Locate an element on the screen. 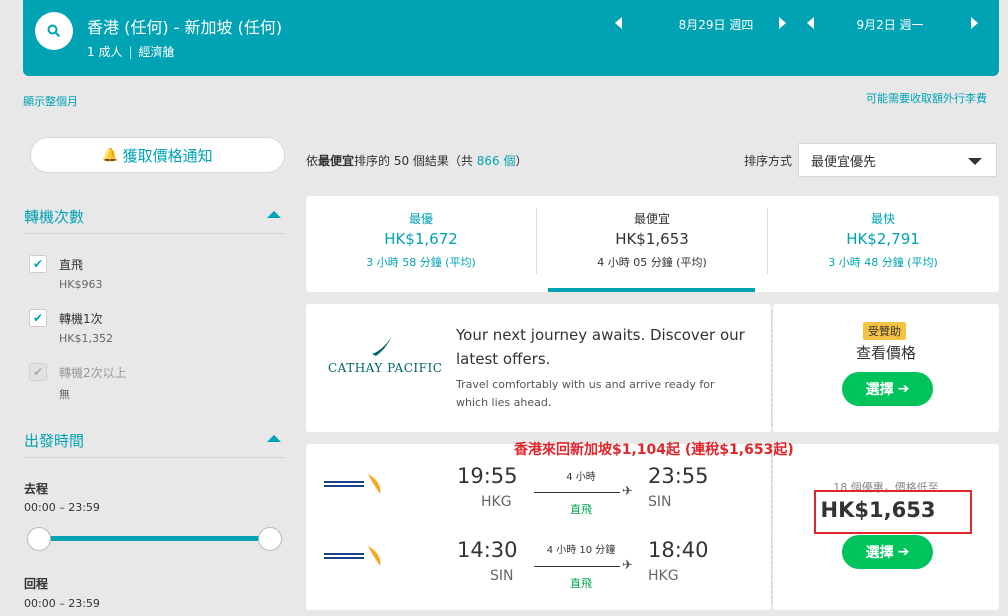 The height and width of the screenshot is (616, 1008). search-icon is located at coordinates (54, 31).